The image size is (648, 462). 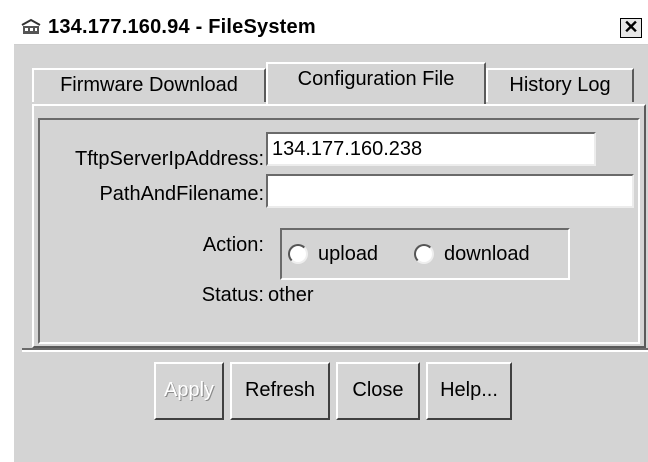 I want to click on action-radio-group: upload download, so click(x=425, y=254).